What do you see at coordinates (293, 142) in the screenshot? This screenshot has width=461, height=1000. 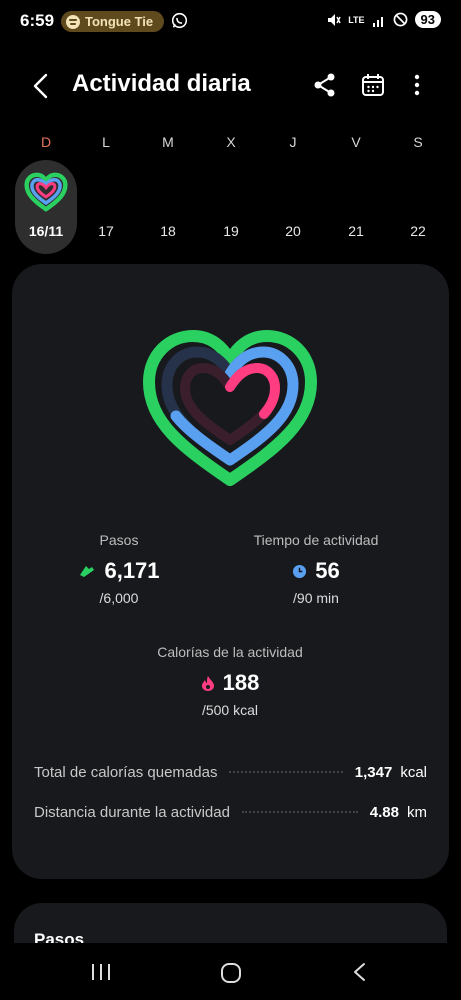 I see `day-letter: J` at bounding box center [293, 142].